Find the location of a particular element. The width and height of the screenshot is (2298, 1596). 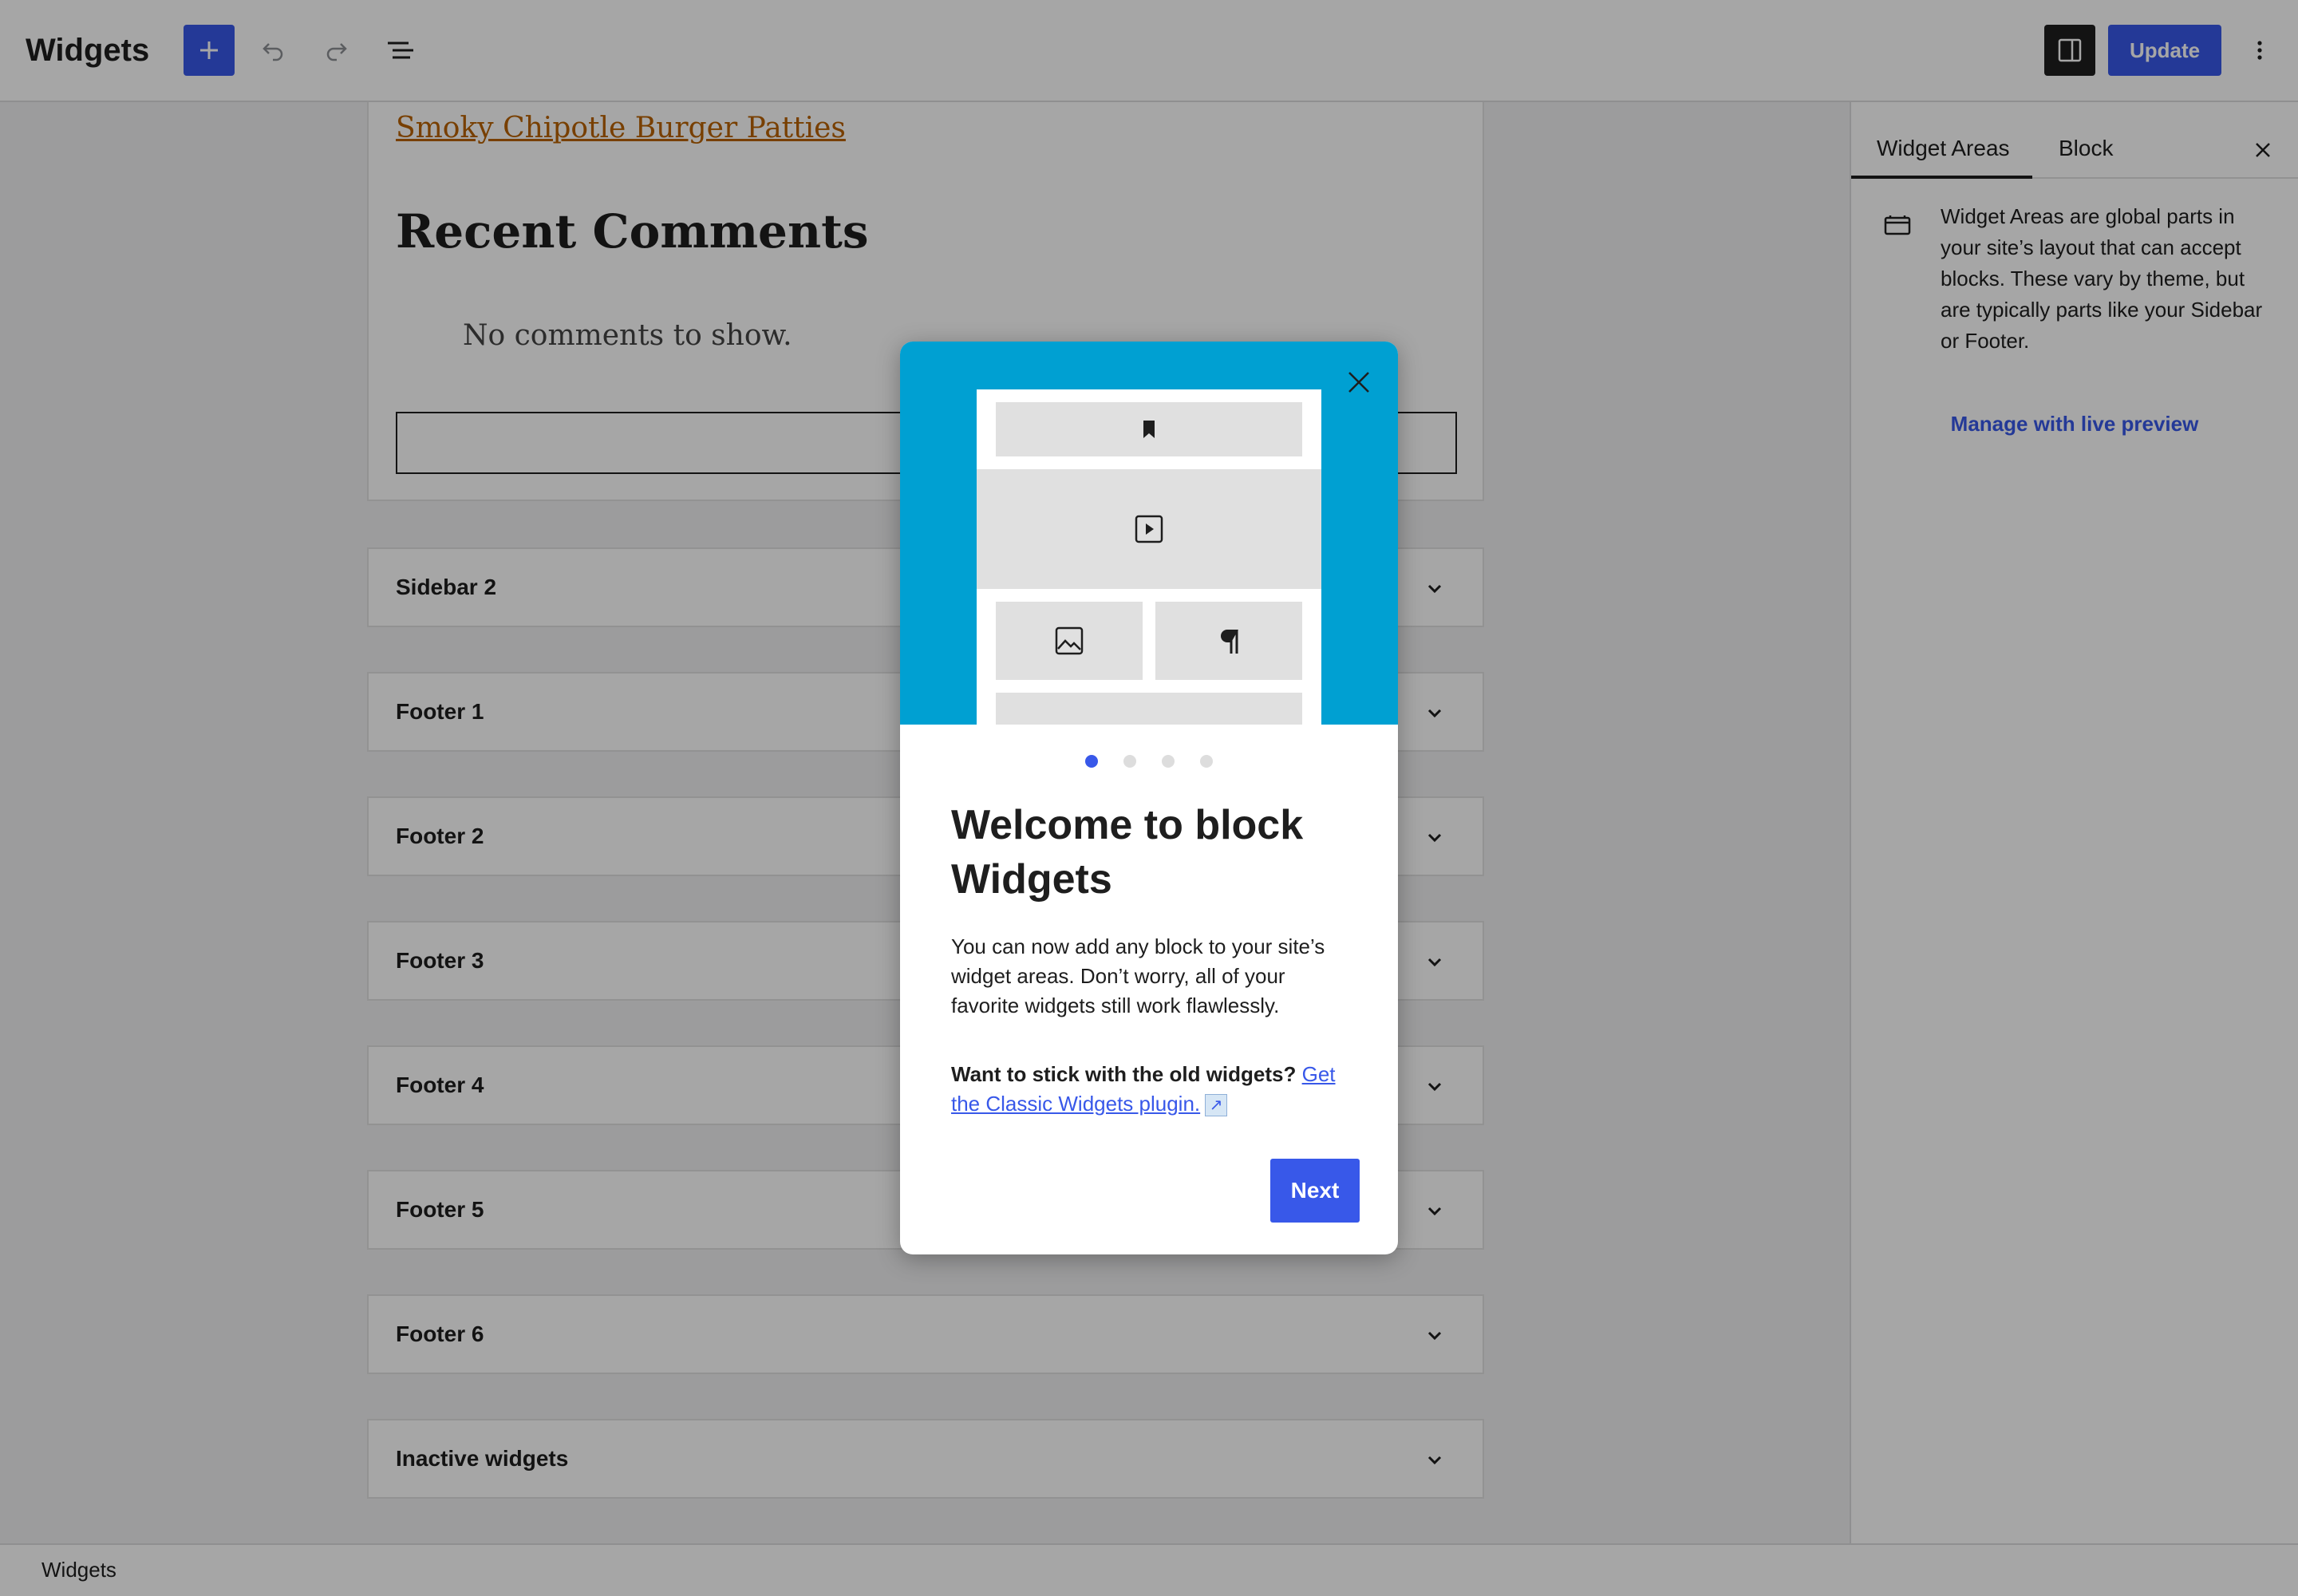

close-modal-button is located at coordinates (1359, 382).